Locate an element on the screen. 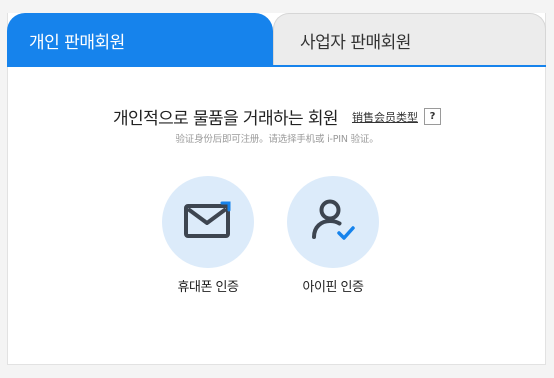 The width and height of the screenshot is (554, 378). ipin-verification-circle is located at coordinates (333, 222).